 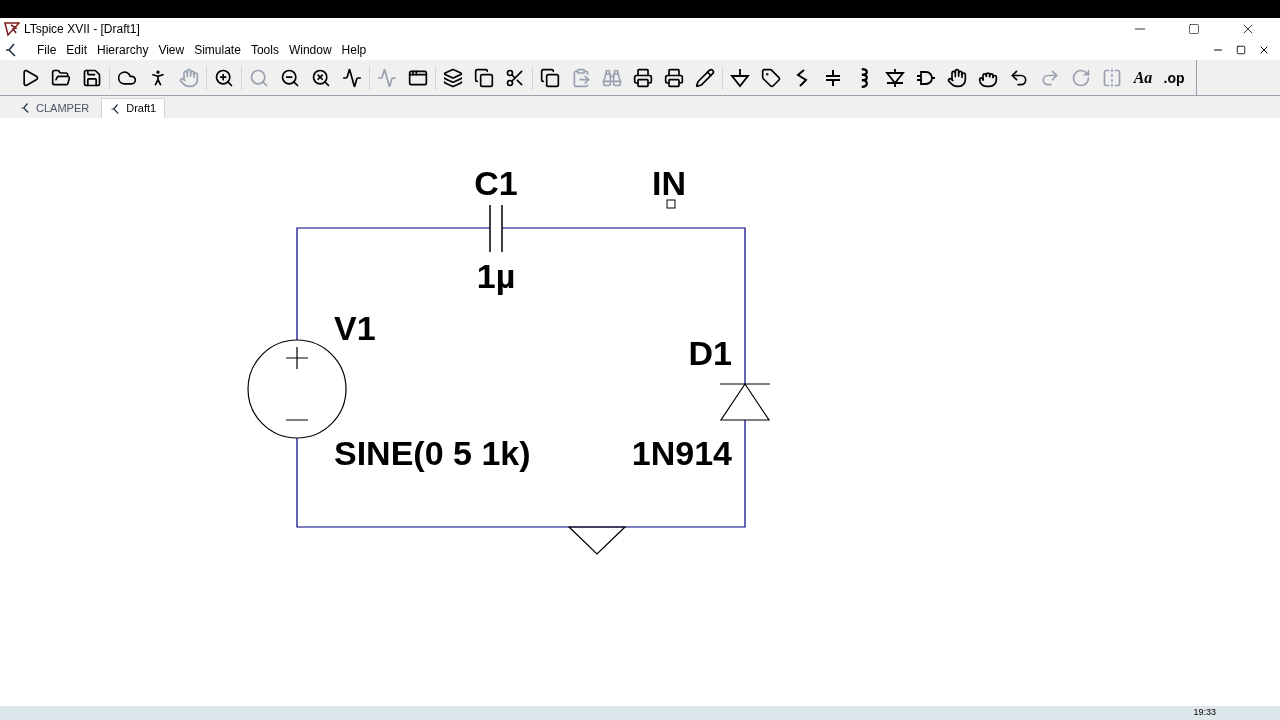 I want to click on pencil-icon, so click(x=705, y=77).